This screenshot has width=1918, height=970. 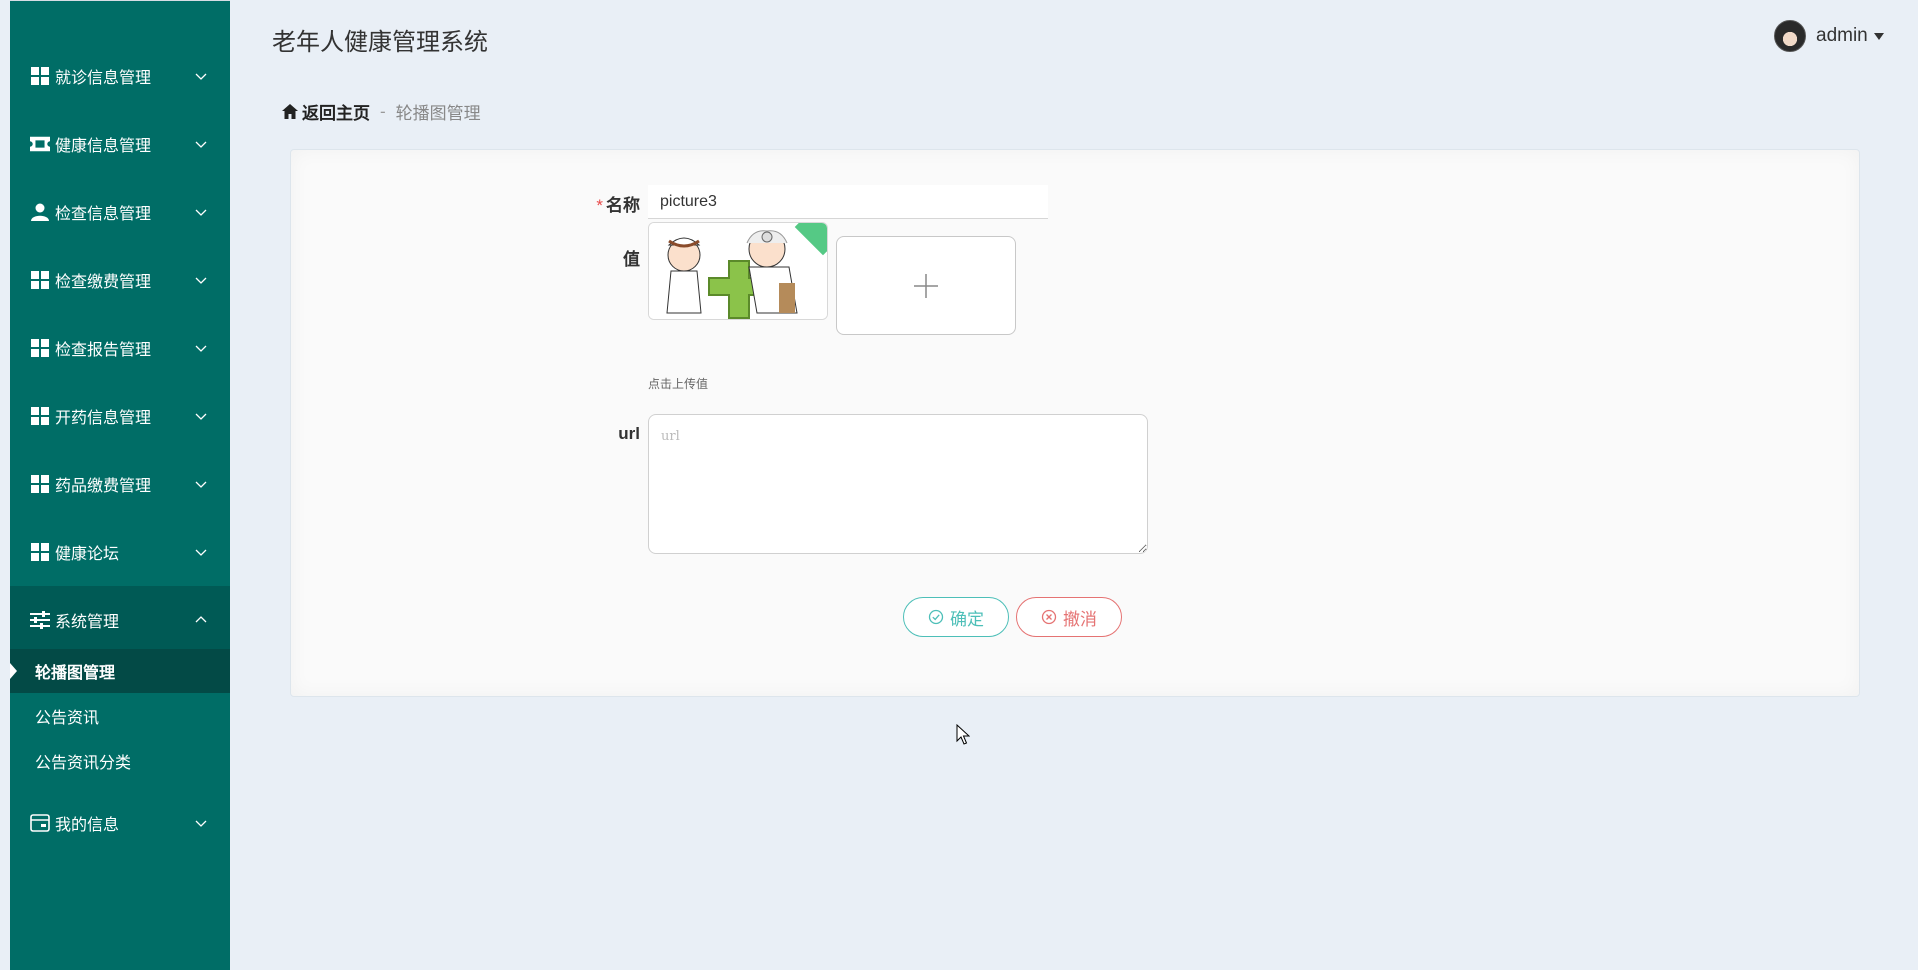 I want to click on breadcrumb-home-label: 返回主页, so click(x=336, y=113).